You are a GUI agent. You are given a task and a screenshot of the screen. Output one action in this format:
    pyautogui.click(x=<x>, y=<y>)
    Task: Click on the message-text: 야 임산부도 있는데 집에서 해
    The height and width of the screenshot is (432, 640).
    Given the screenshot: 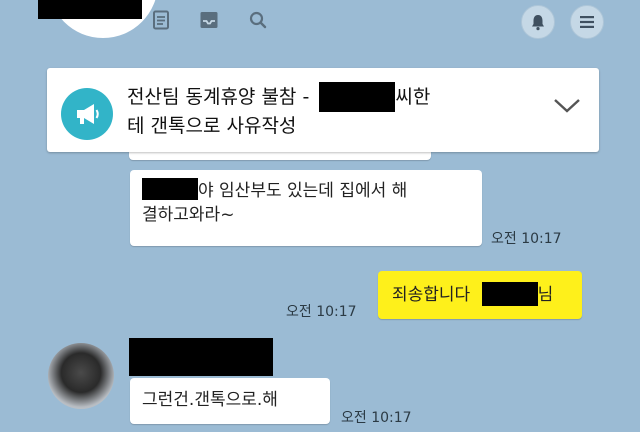 What is the action you would take?
    pyautogui.click(x=303, y=191)
    